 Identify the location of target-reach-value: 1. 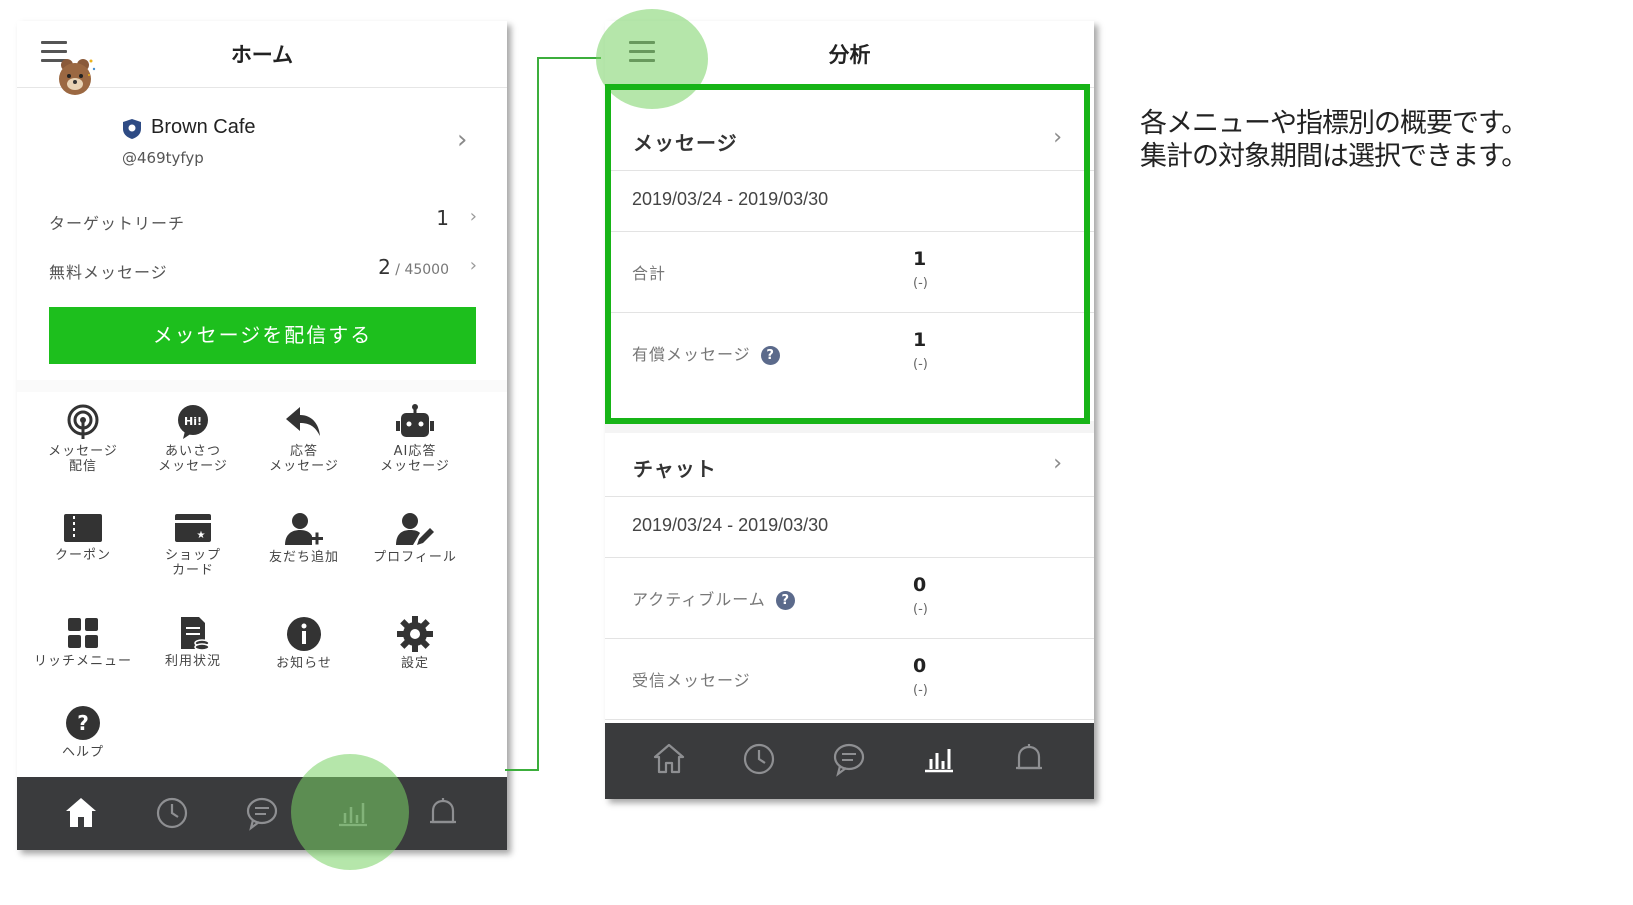
(442, 218).